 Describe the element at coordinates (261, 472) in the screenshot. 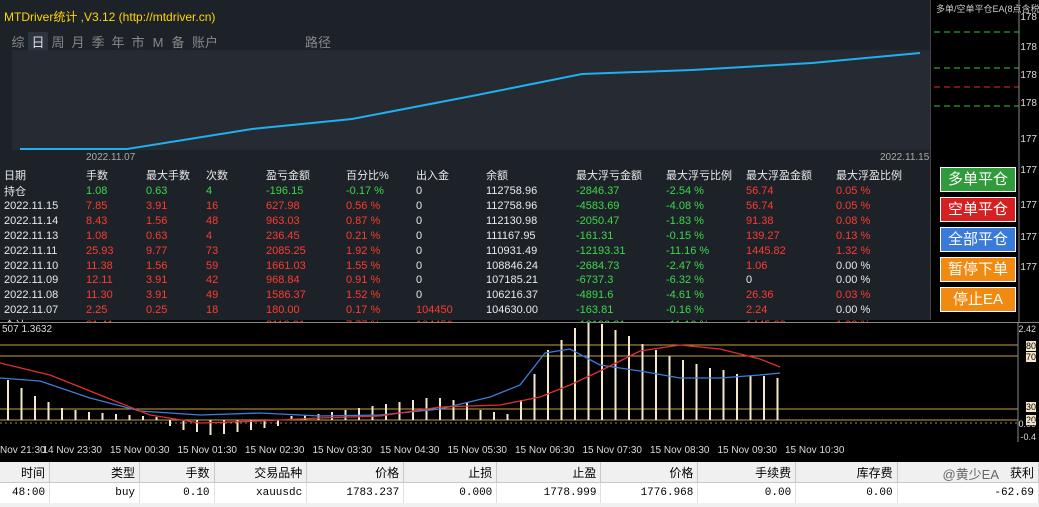

I see `trade-header: 交易品种` at that location.